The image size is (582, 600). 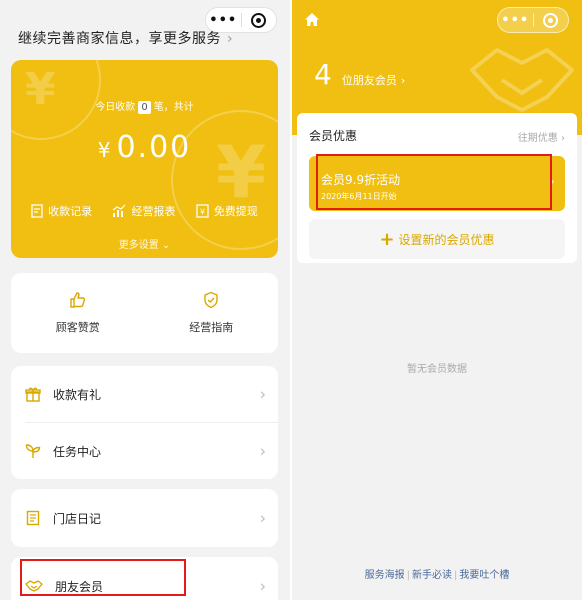 What do you see at coordinates (173, 107) in the screenshot?
I see `today-suffix: 笔，共计` at bounding box center [173, 107].